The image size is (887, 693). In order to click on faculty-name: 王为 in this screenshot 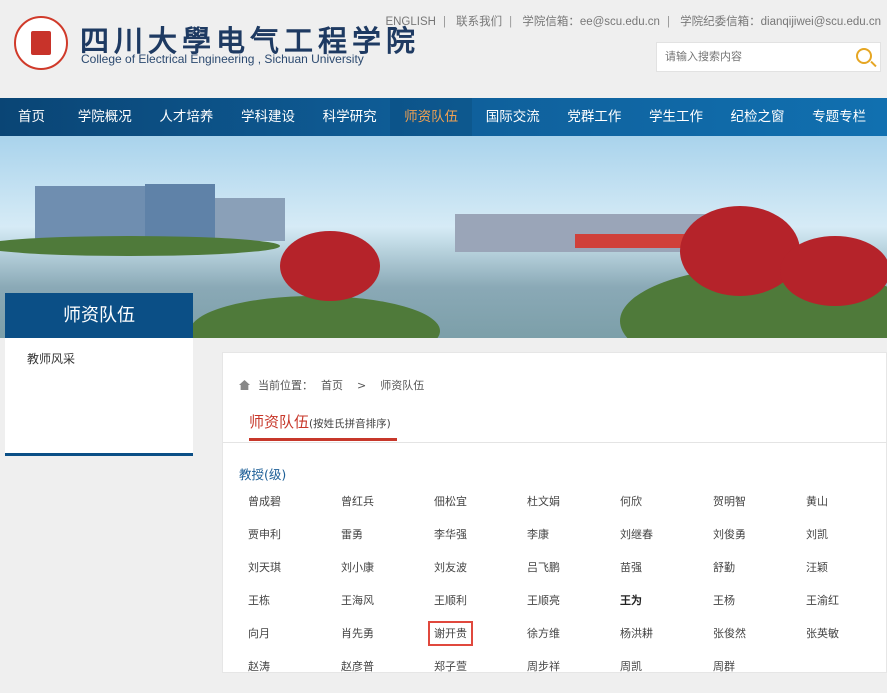, I will do `click(631, 600)`.